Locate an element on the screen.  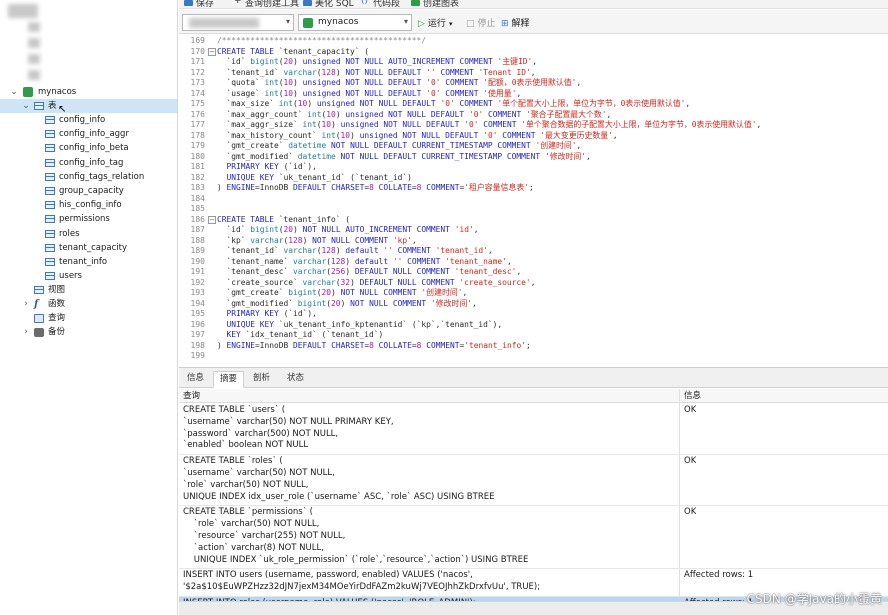
line-number: 171 is located at coordinates (197, 61).